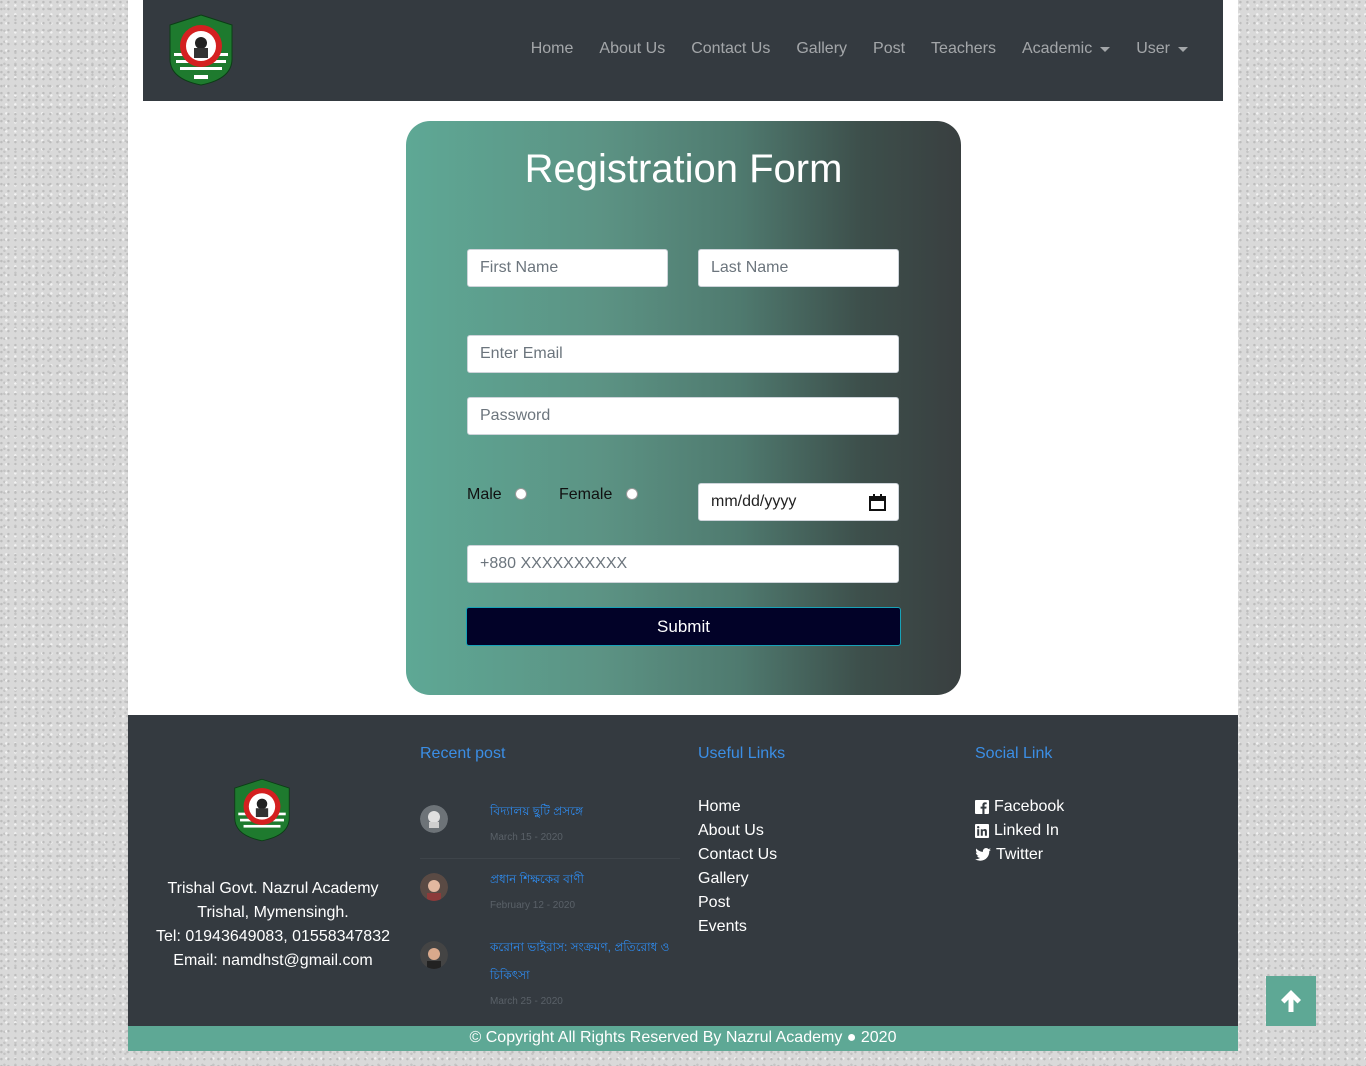 The width and height of the screenshot is (1366, 1066). Describe the element at coordinates (463, 753) in the screenshot. I see `recent-post-heading: Recent post` at that location.